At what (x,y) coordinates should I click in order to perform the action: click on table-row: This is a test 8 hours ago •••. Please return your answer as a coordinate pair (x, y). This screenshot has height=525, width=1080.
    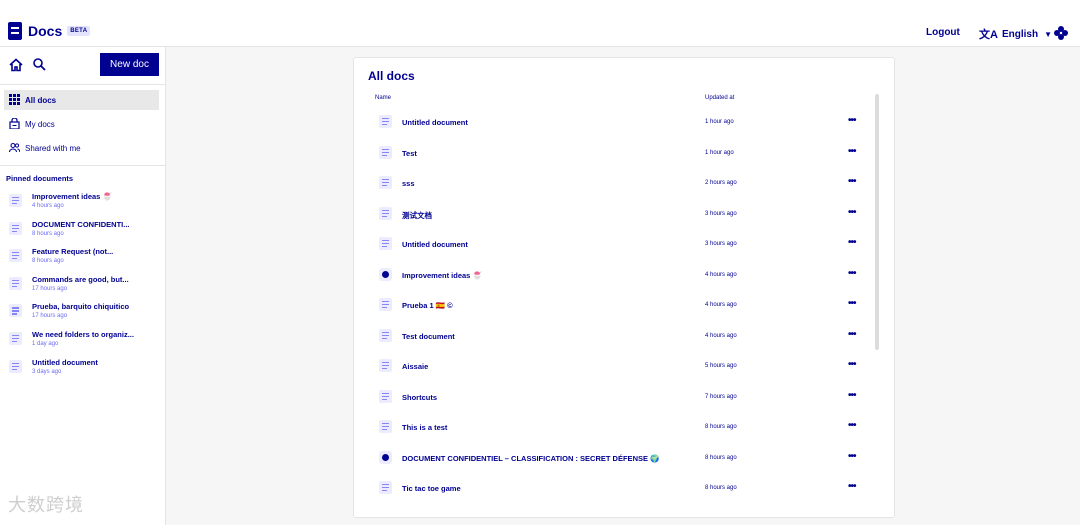
    Looking at the image, I should click on (614, 427).